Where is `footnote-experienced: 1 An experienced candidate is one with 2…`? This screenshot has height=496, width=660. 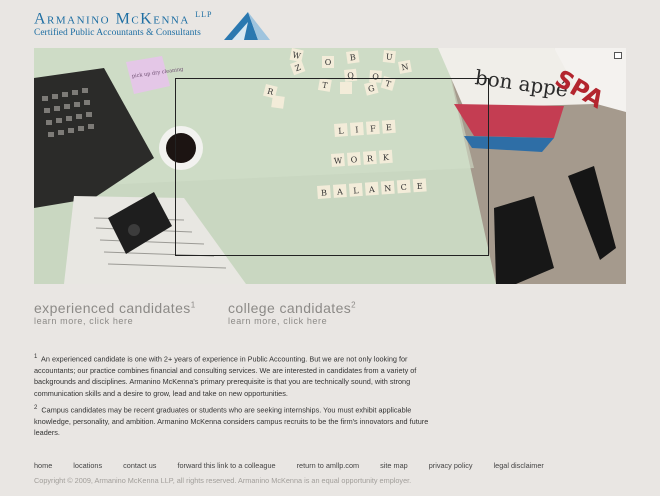
footnote-experienced: 1 An experienced candidate is one with 2… is located at coordinates (225, 376).